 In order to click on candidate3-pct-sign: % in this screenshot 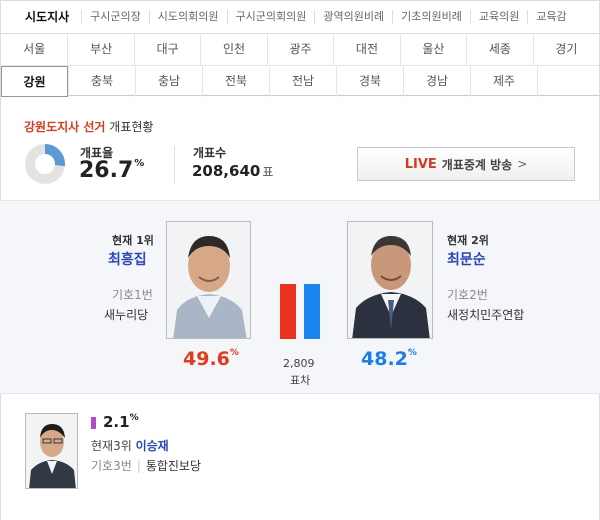, I will do `click(134, 418)`.